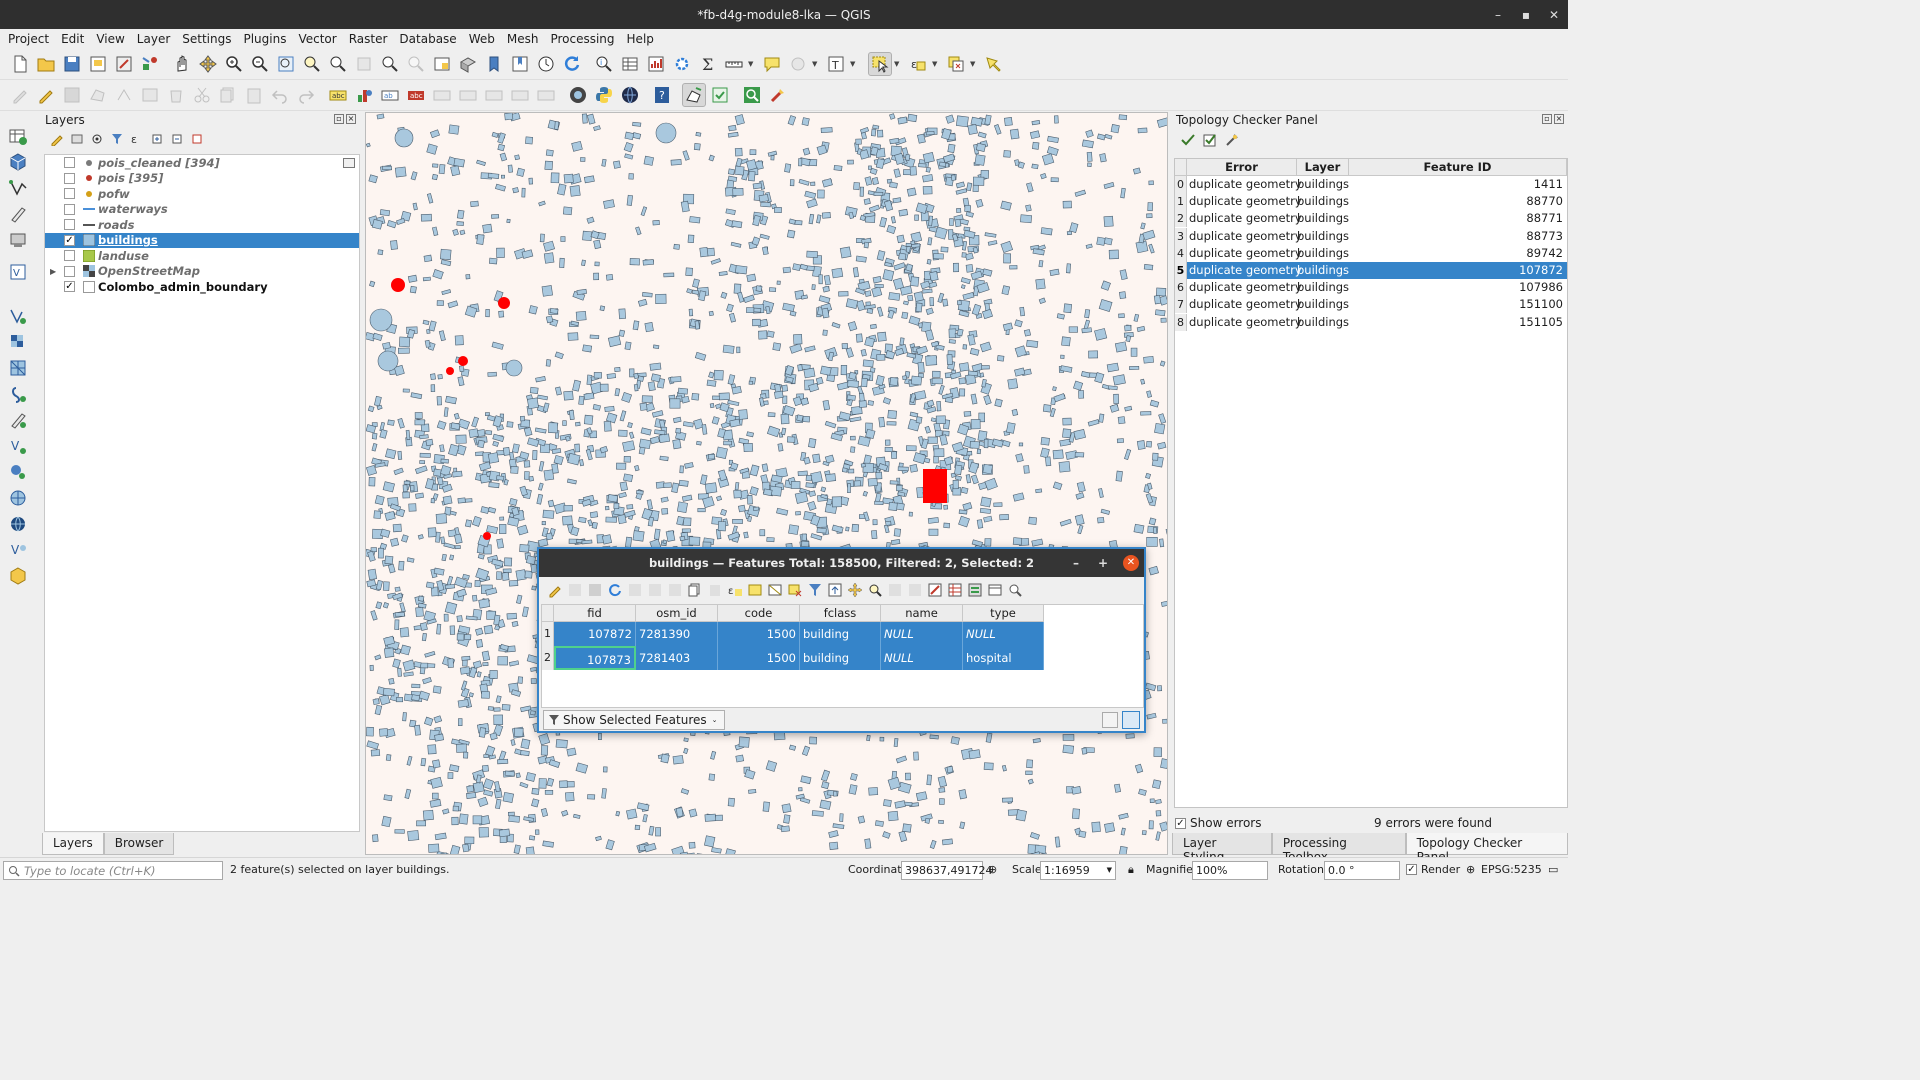 The width and height of the screenshot is (1920, 1080). I want to click on add-wcs-layer-icon, so click(18, 498).